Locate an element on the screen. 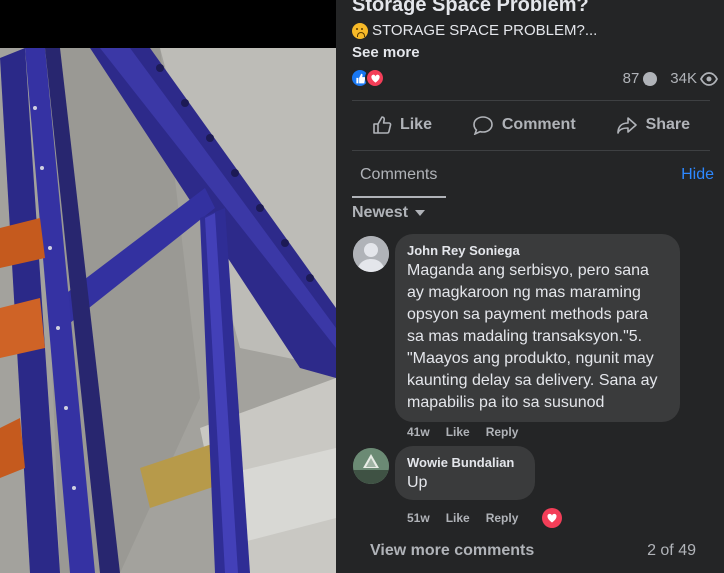 The image size is (724, 573). view-count: 34K is located at coordinates (694, 78).